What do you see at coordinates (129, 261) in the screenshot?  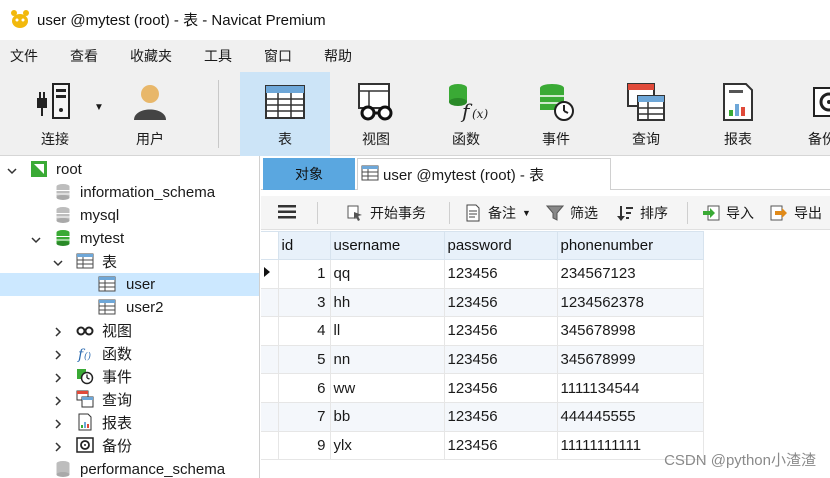 I see `tree-node-tables: 表` at bounding box center [129, 261].